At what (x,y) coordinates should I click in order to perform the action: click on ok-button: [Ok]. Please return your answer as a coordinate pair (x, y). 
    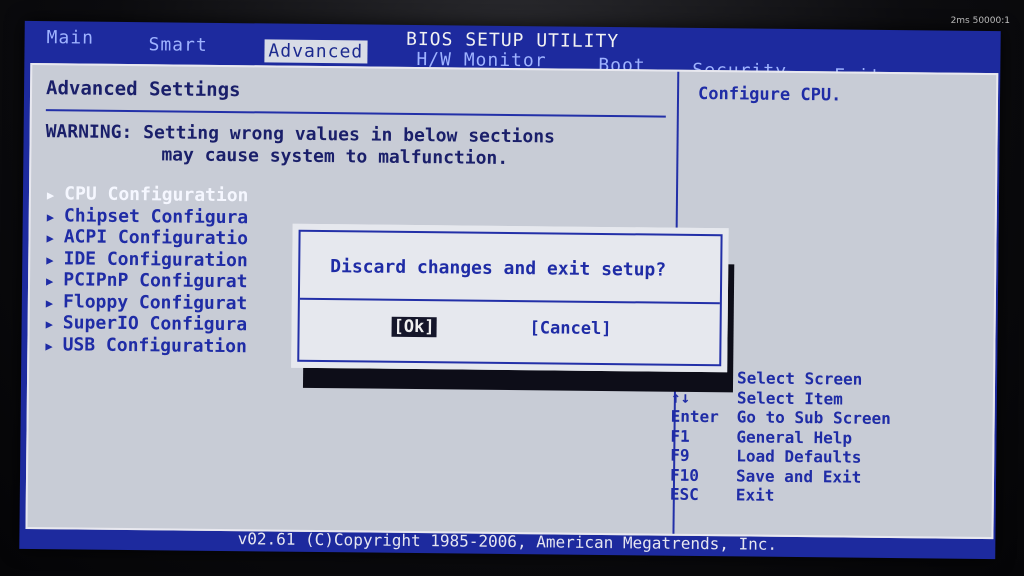
    Looking at the image, I should click on (414, 327).